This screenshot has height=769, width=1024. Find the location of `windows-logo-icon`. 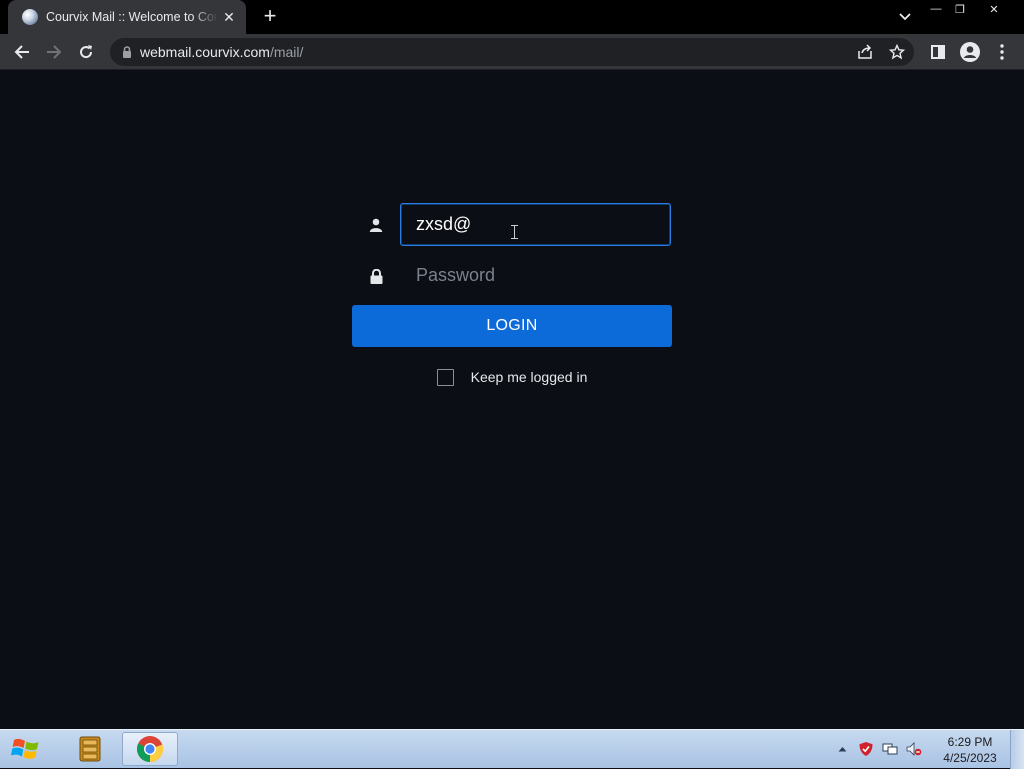

windows-logo-icon is located at coordinates (25, 748).